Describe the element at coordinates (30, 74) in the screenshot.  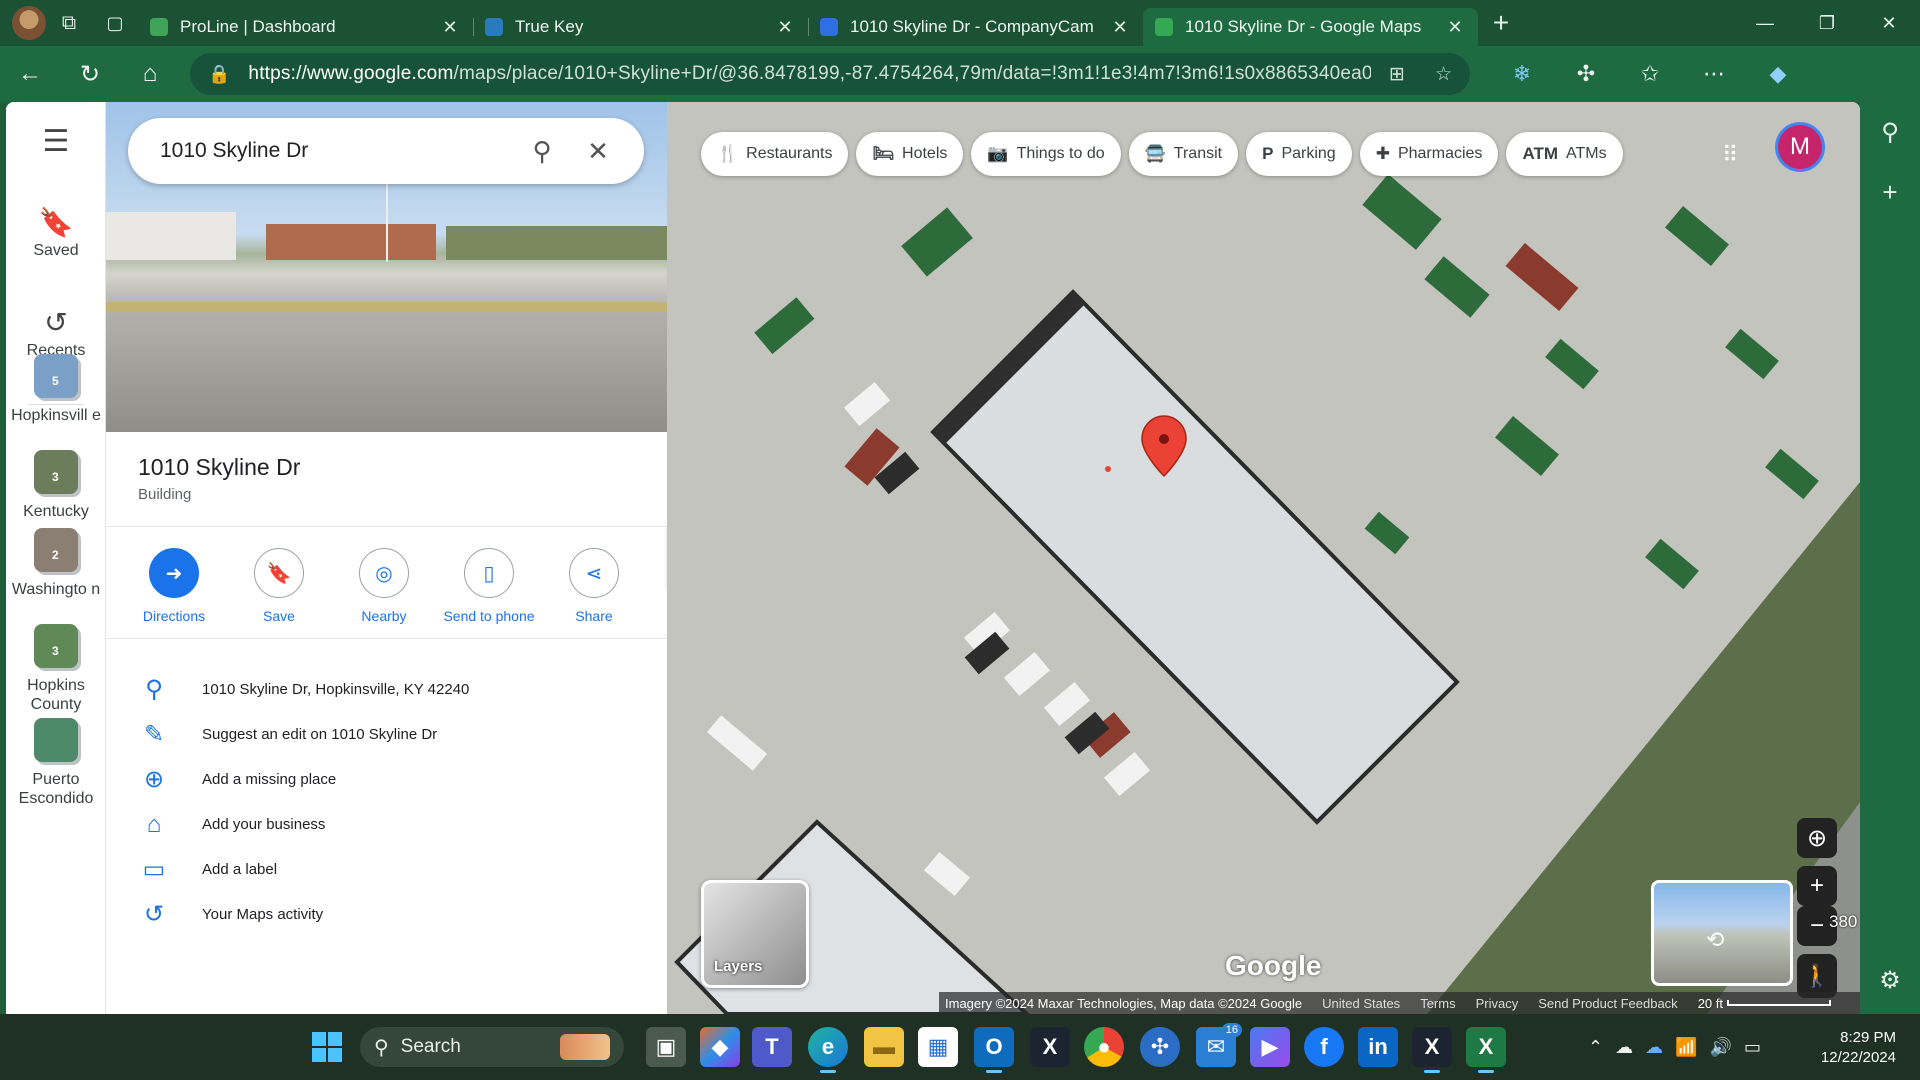
I see `back-button: ←` at that location.